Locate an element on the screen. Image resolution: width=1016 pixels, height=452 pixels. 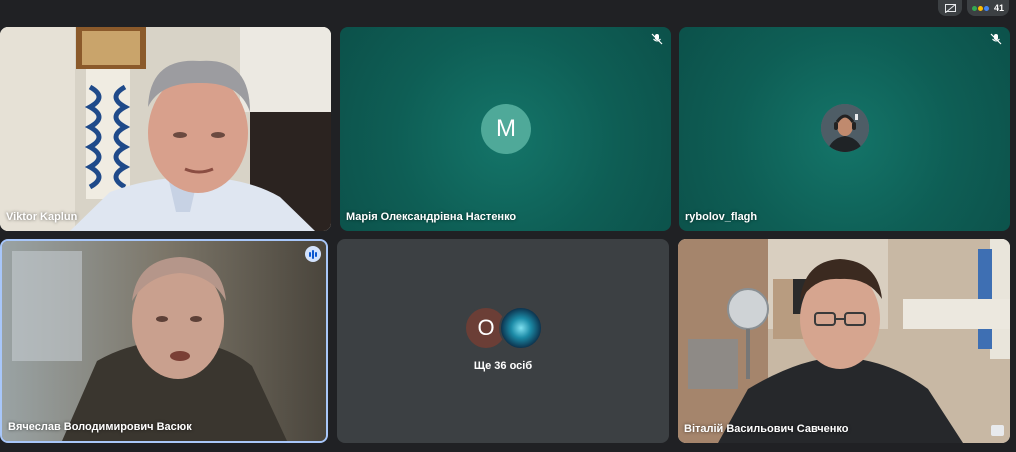
participant-name: rybolov_flagh is located at coordinates (721, 217).